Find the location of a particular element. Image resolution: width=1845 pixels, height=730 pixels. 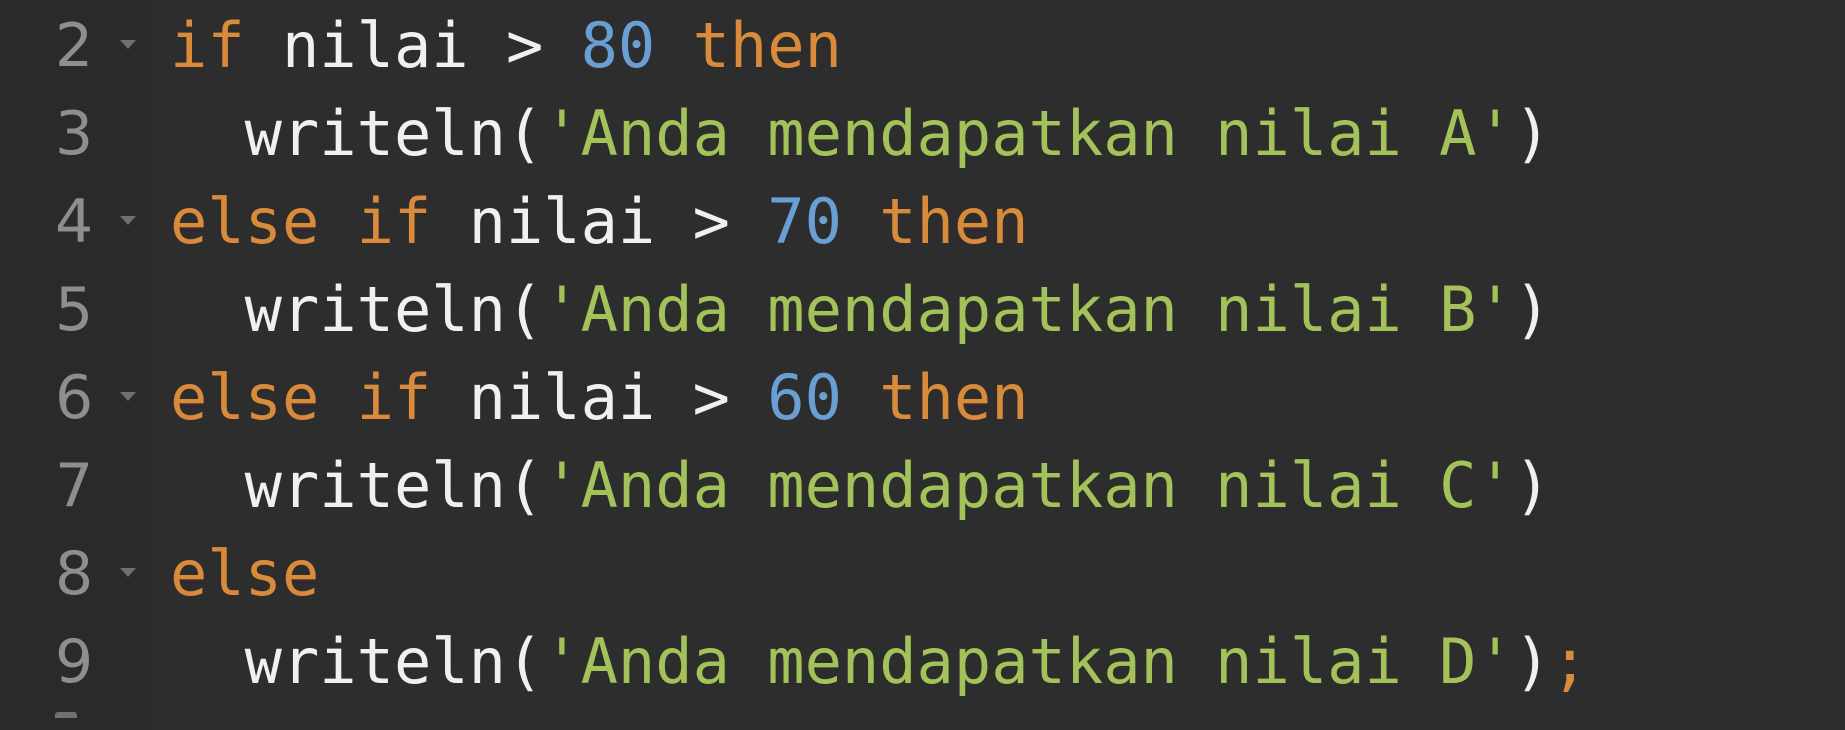

line-number-row: 9 is located at coordinates (76, 662).